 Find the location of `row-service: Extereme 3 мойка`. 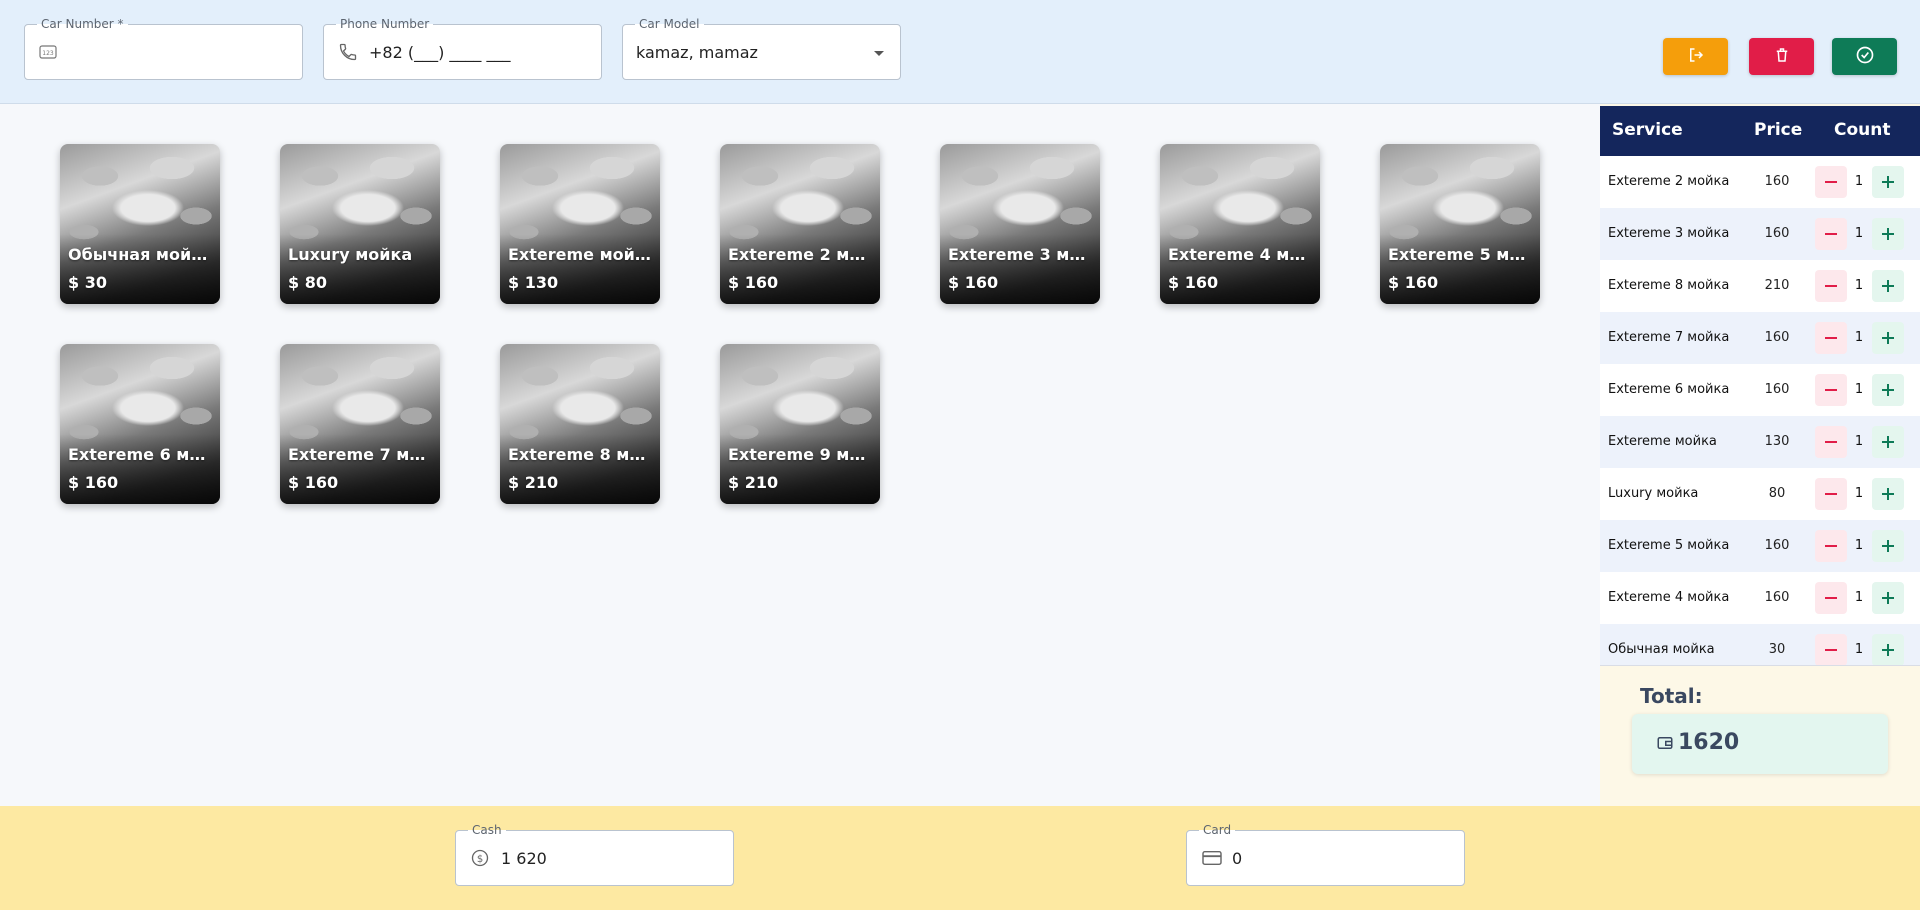

row-service: Extereme 3 мойка is located at coordinates (1669, 233).